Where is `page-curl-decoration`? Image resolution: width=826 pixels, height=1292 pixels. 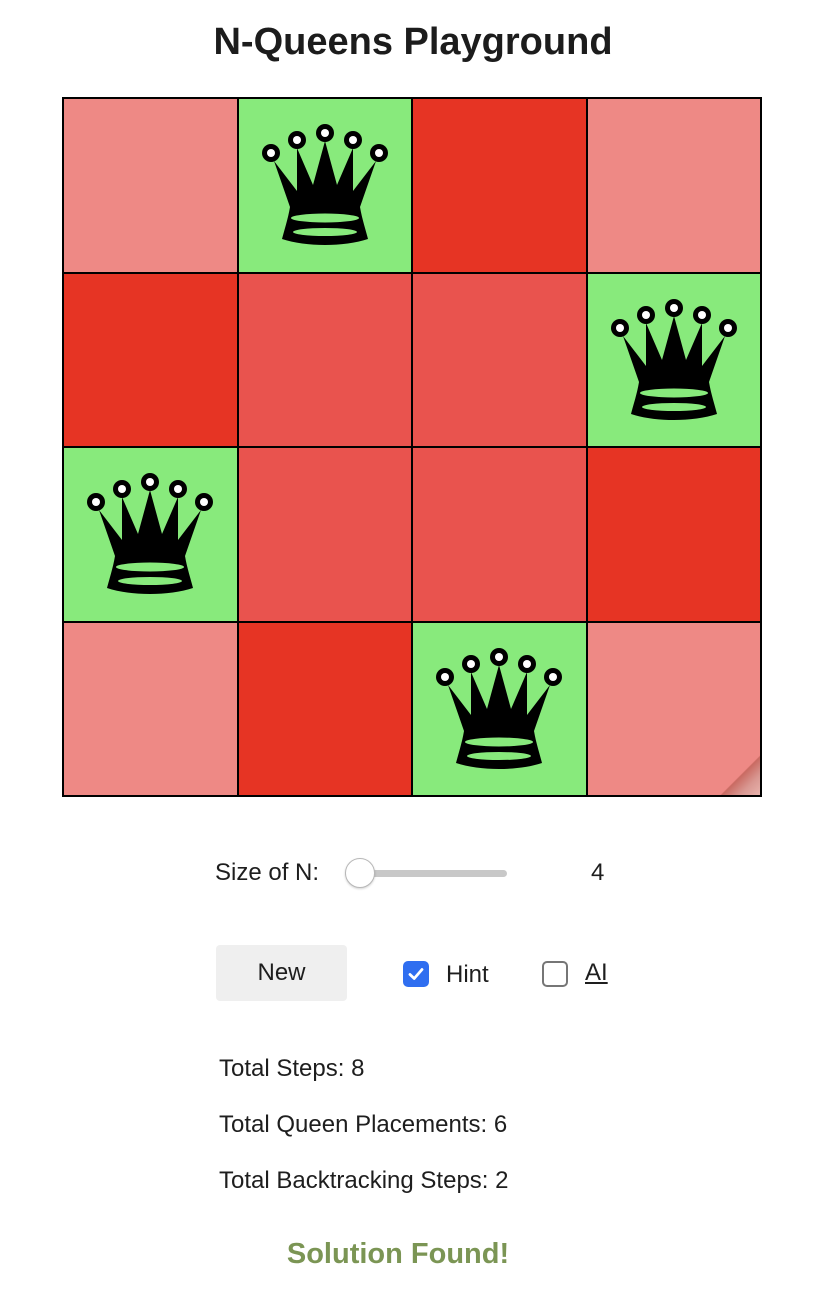
page-curl-decoration is located at coordinates (740, 775).